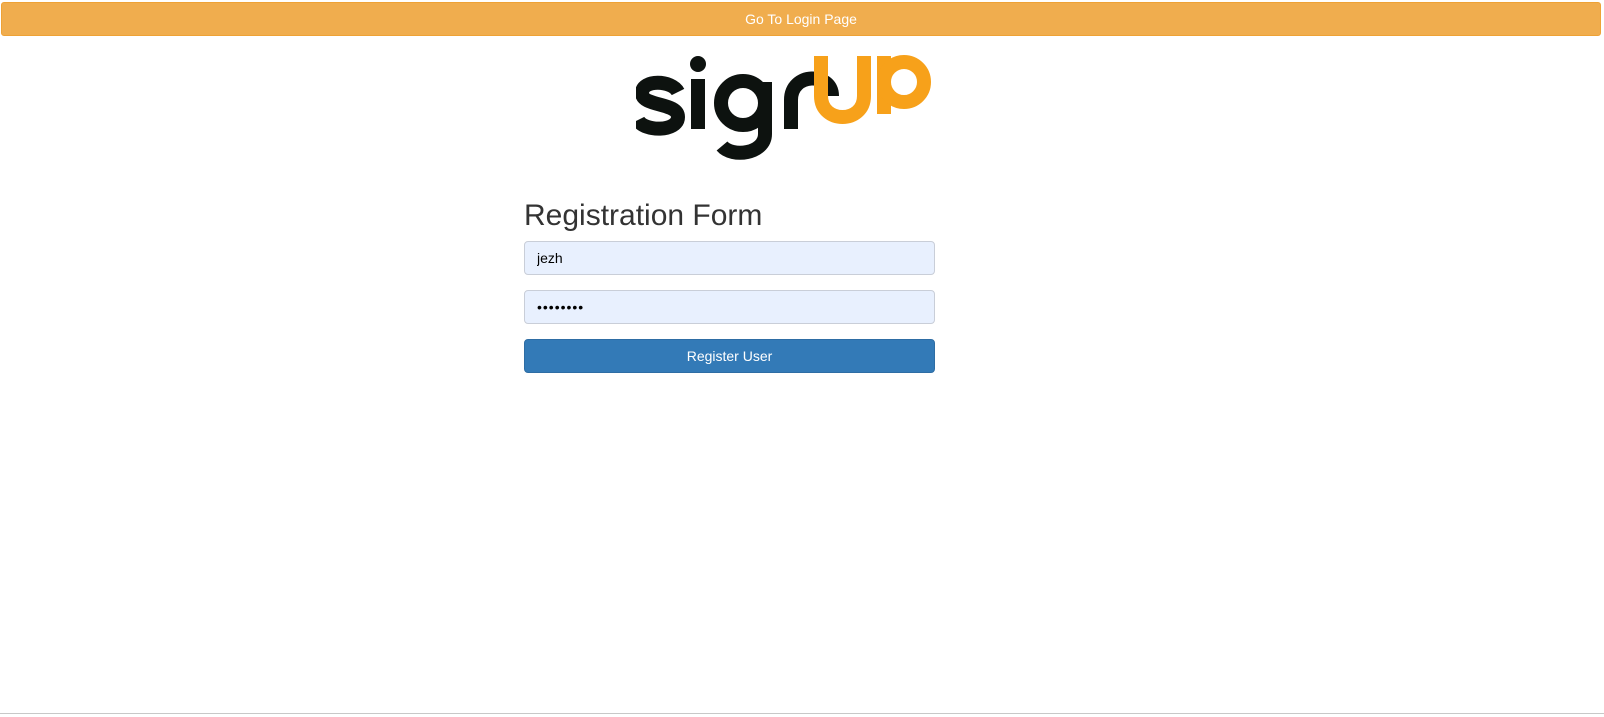 This screenshot has height=717, width=1604. What do you see at coordinates (643, 215) in the screenshot?
I see `form-title: Registration Form` at bounding box center [643, 215].